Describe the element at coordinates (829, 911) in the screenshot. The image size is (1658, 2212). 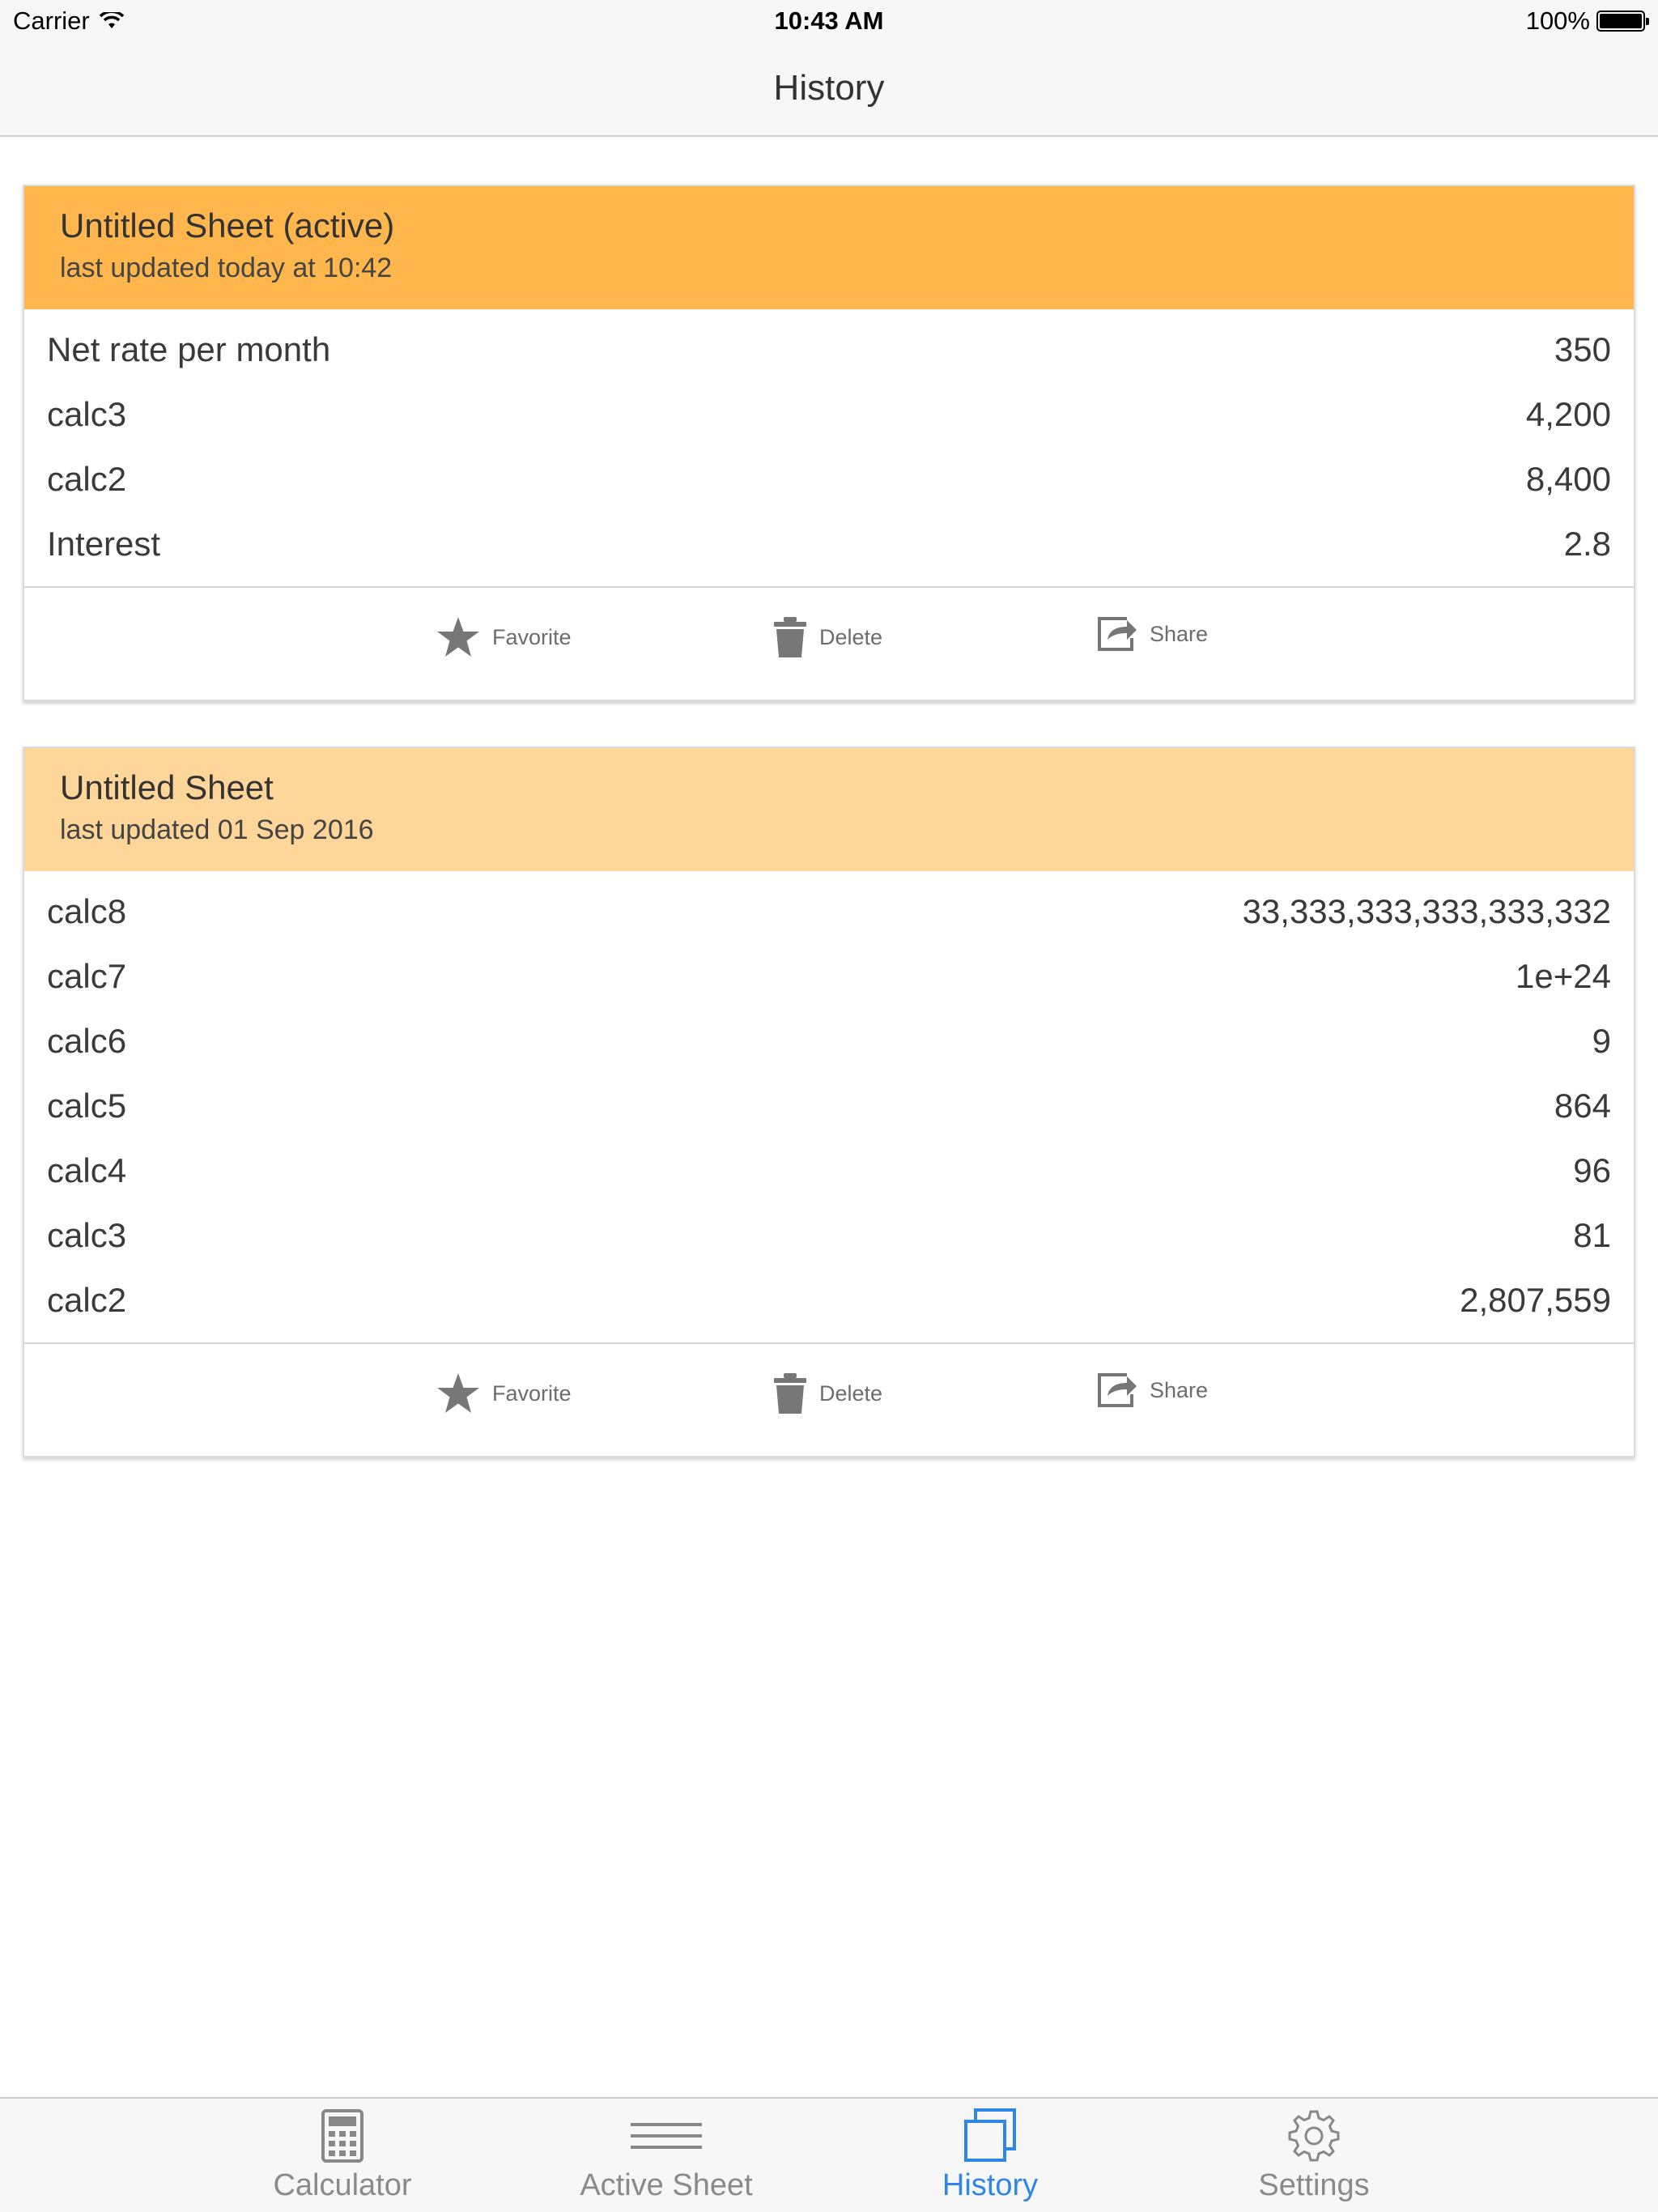
I see `list-item: calc8 33,333,333,333,333,332` at that location.